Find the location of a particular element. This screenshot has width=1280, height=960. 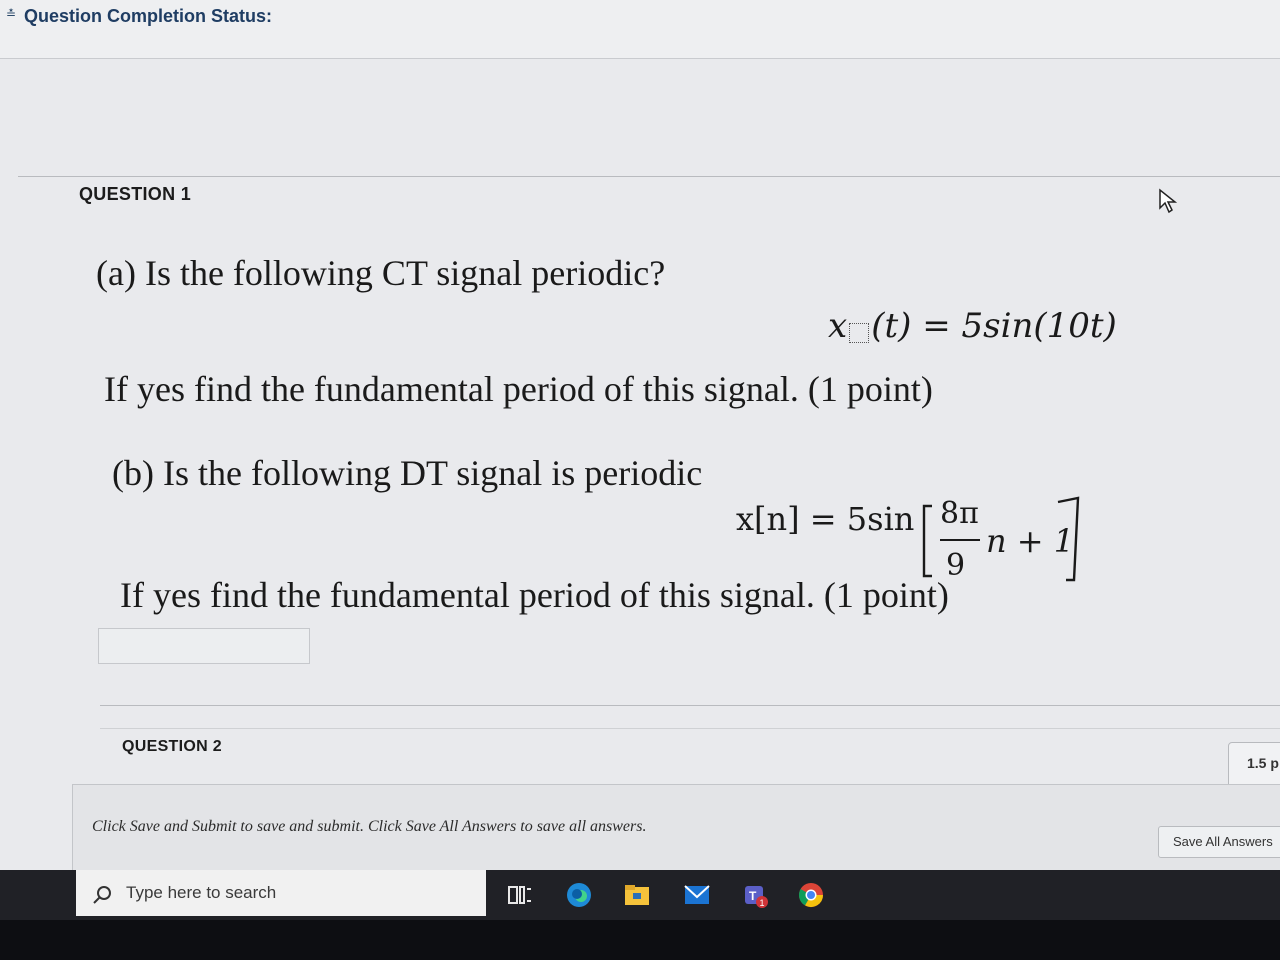

equation-b-lhs: x[n] = 5sin is located at coordinates (825, 519).